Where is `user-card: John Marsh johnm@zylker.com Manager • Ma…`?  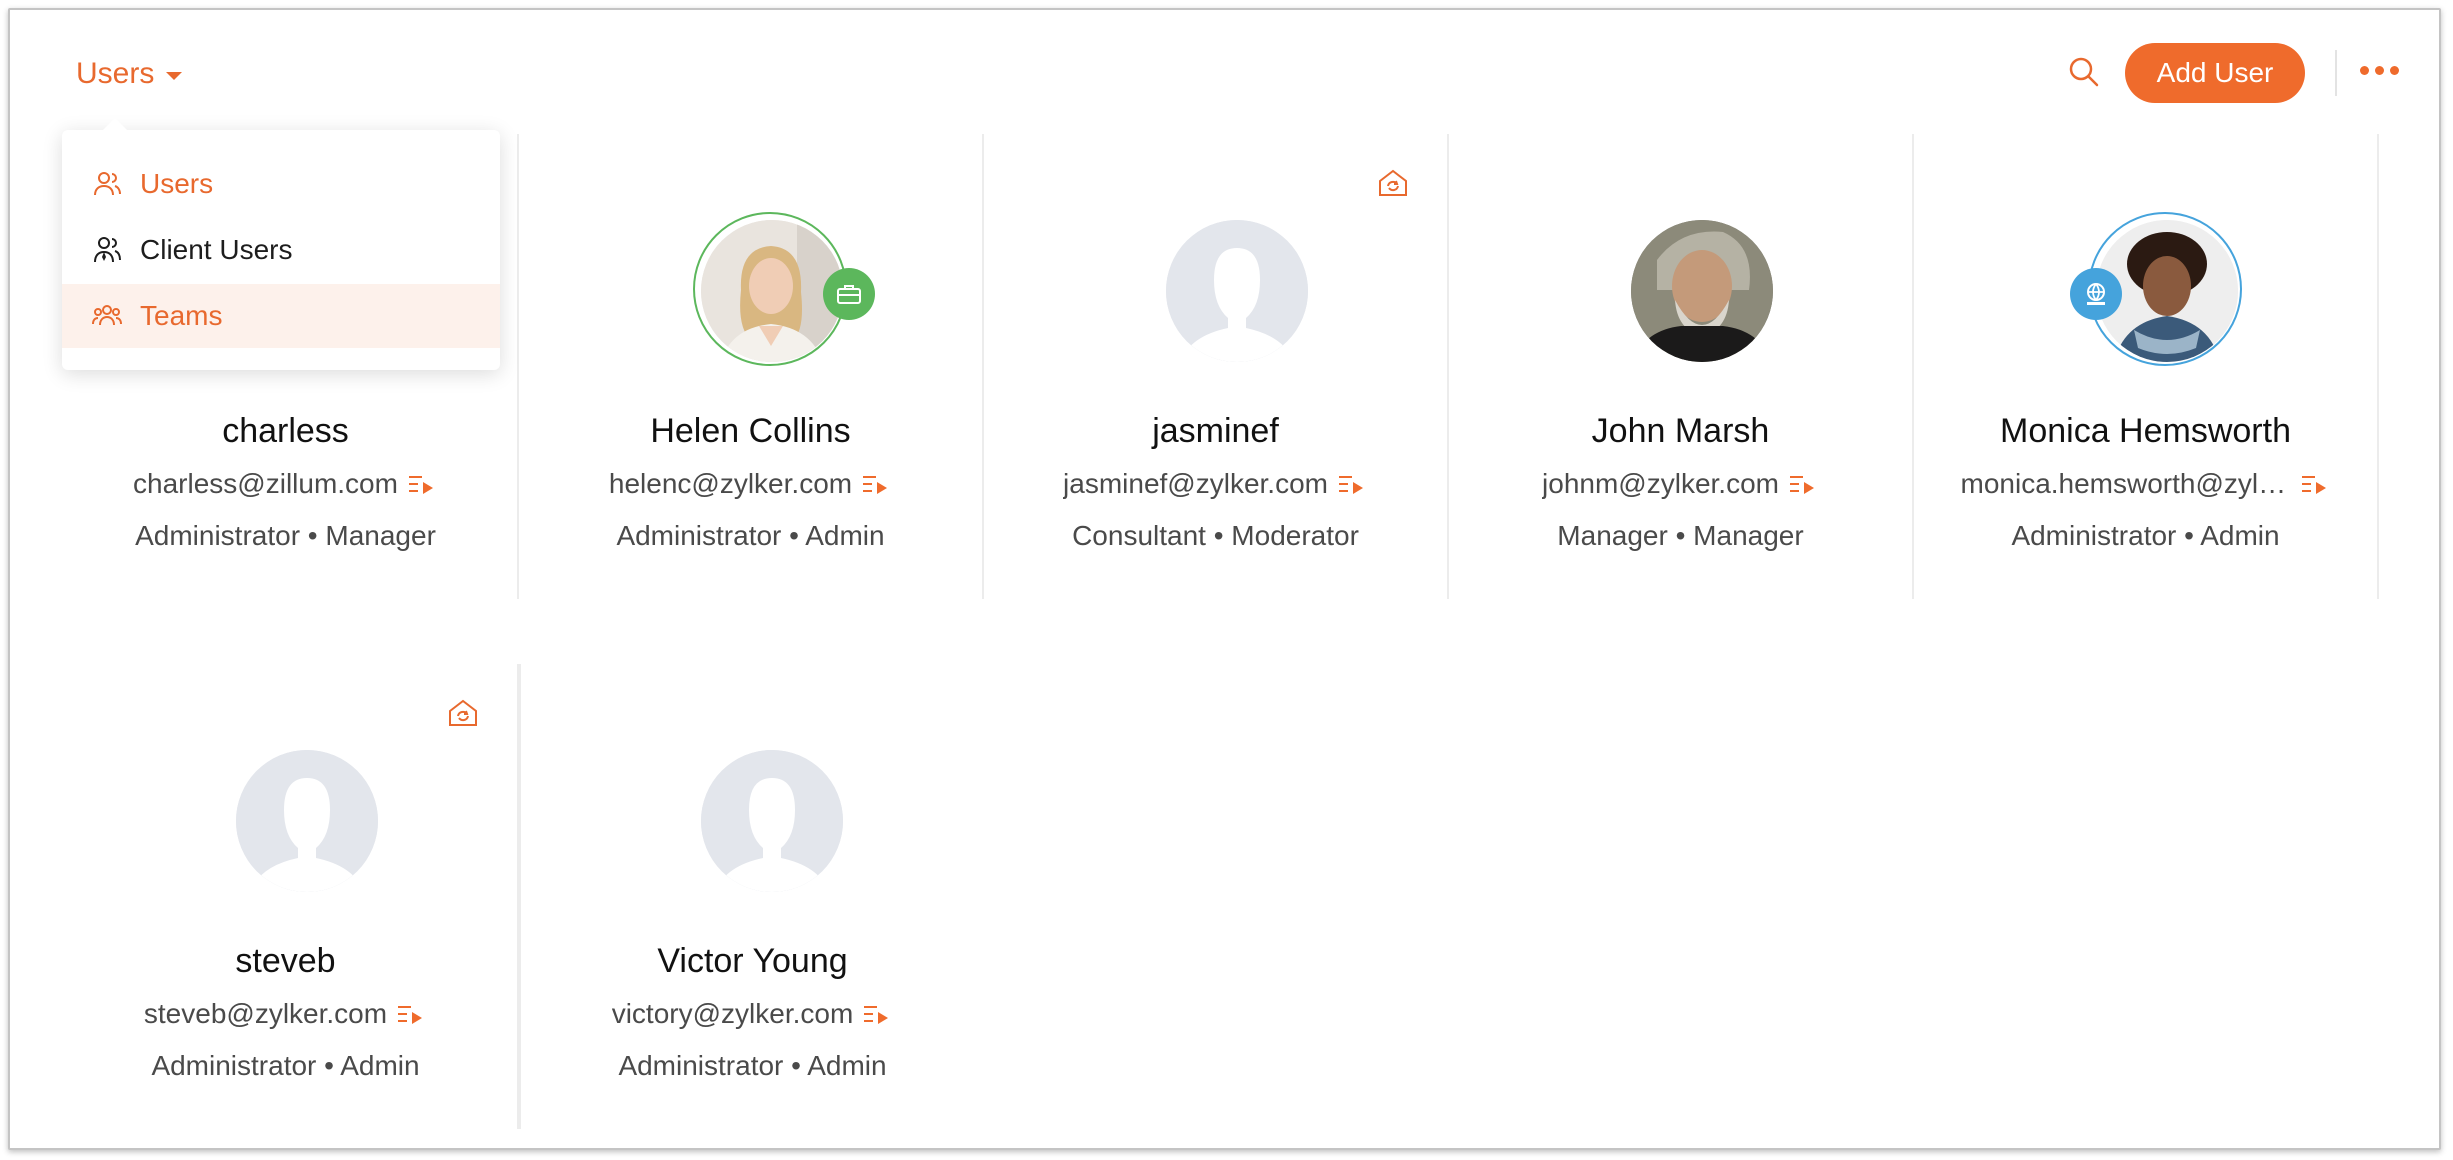 user-card: John Marsh johnm@zylker.com Manager • Ma… is located at coordinates (1681, 366).